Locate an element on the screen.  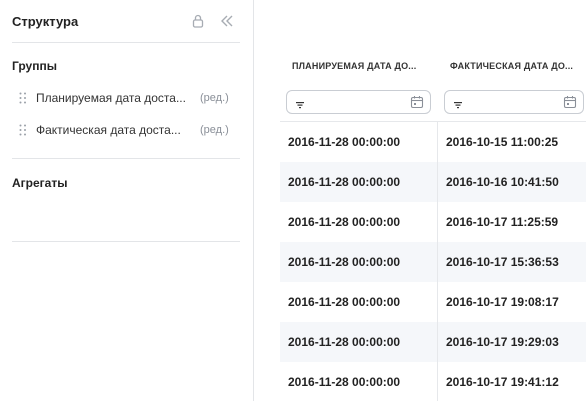
sidebar-header: Структура is located at coordinates (126, 21).